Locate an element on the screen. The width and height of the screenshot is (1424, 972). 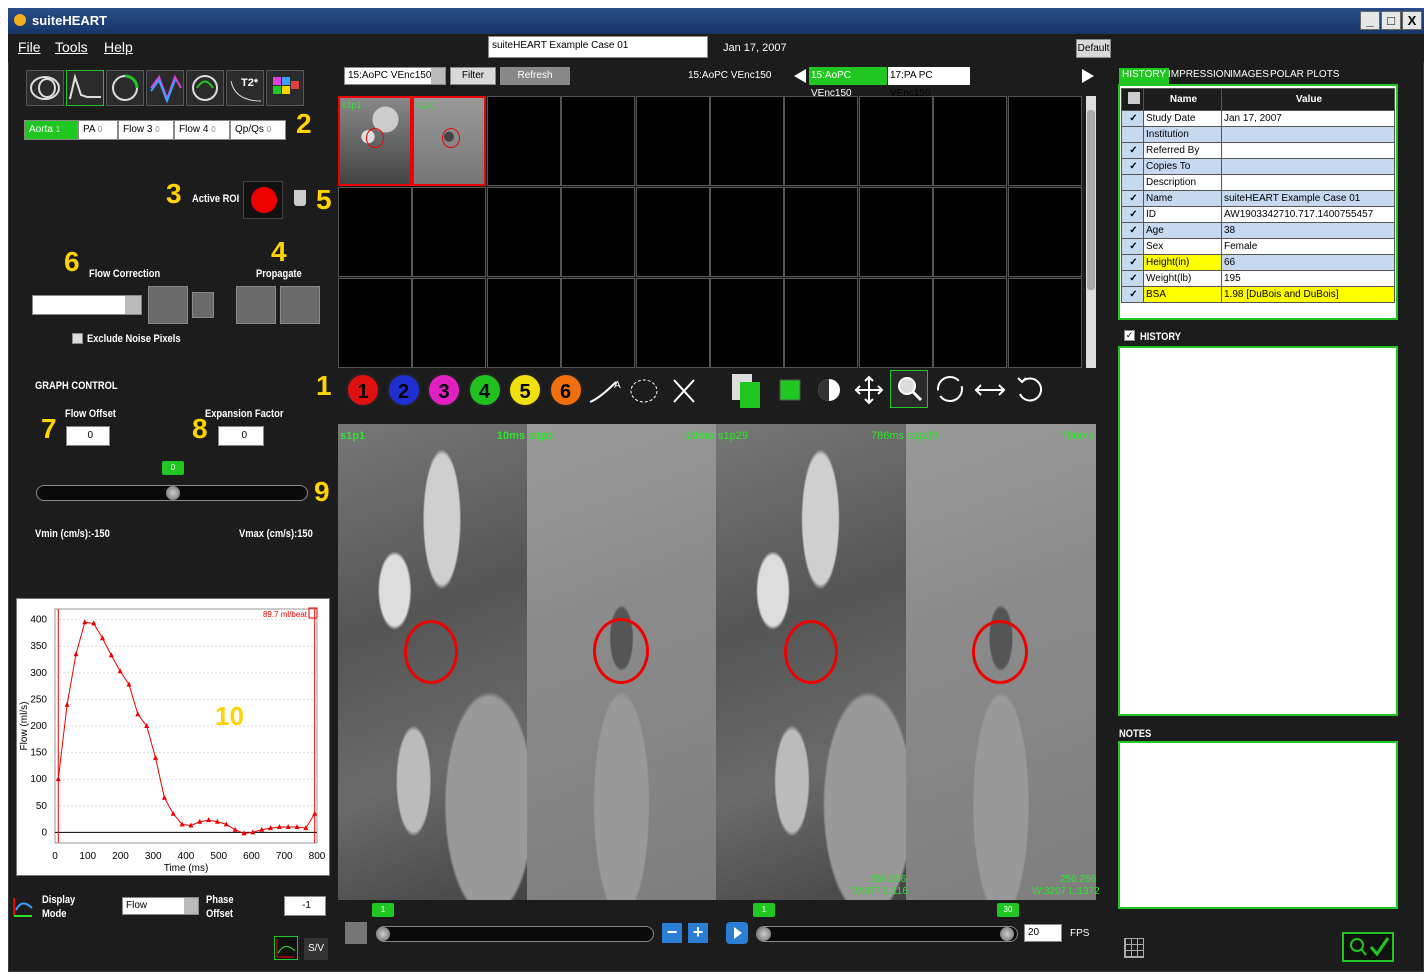
row-value: suiteHEART Example Case 01 is located at coordinates (1308, 198).